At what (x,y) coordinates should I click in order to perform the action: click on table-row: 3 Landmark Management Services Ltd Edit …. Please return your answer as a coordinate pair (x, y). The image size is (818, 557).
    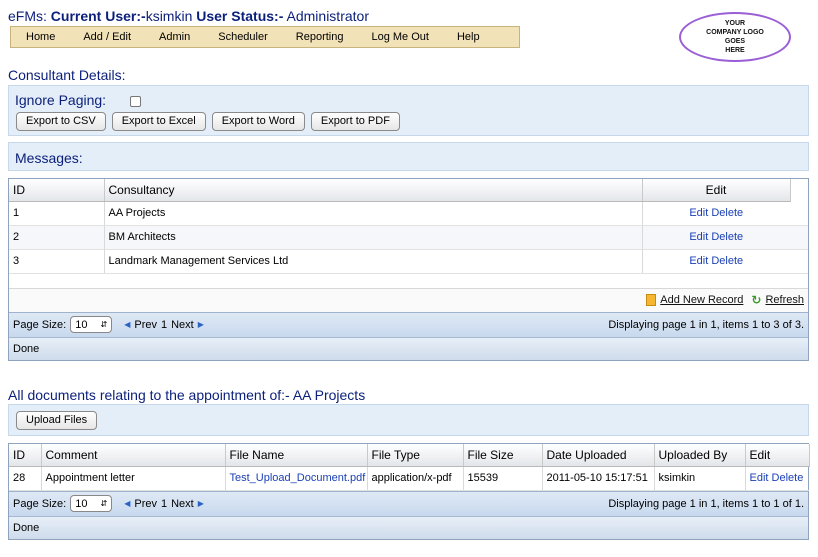
    Looking at the image, I should click on (408, 261).